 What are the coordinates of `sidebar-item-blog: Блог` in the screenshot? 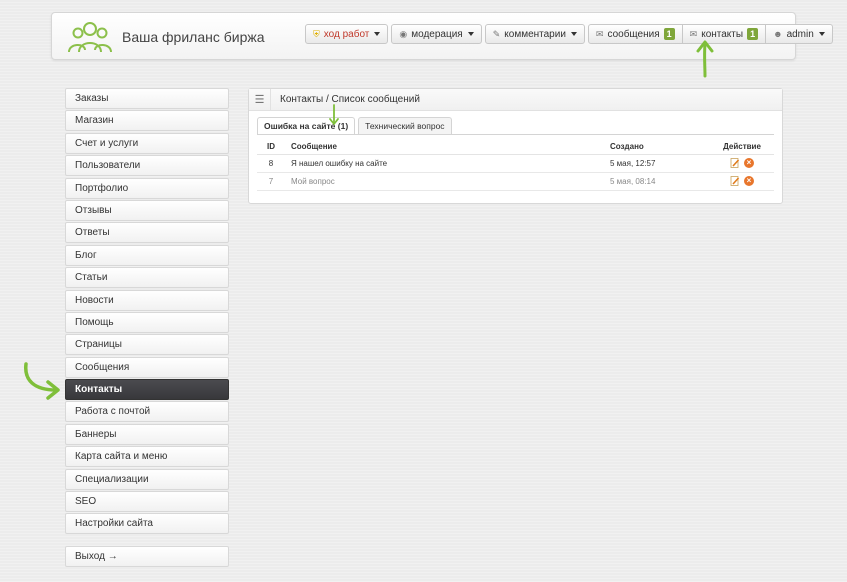 It's located at (147, 255).